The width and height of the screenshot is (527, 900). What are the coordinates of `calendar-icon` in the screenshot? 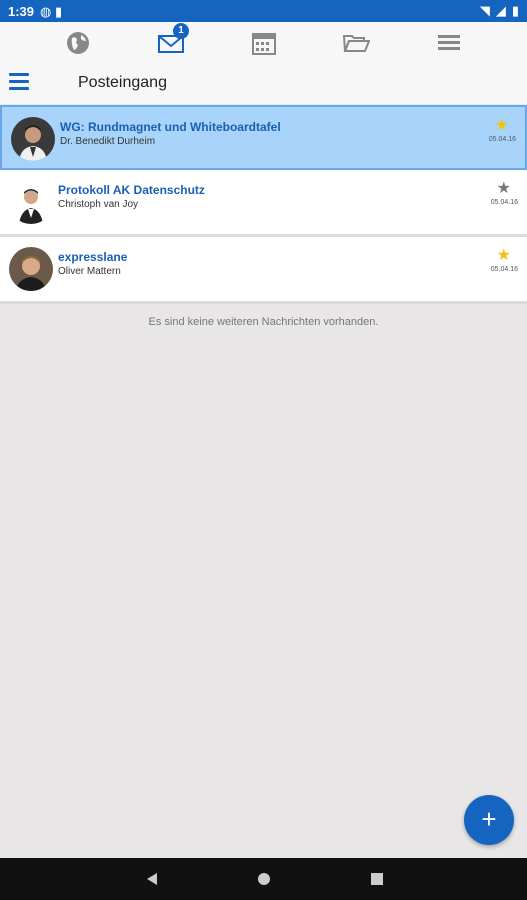 It's located at (264, 43).